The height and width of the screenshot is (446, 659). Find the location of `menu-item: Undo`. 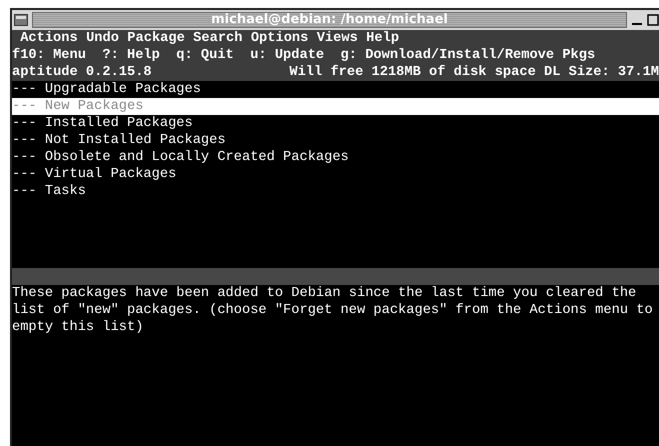

menu-item: Undo is located at coordinates (102, 38).